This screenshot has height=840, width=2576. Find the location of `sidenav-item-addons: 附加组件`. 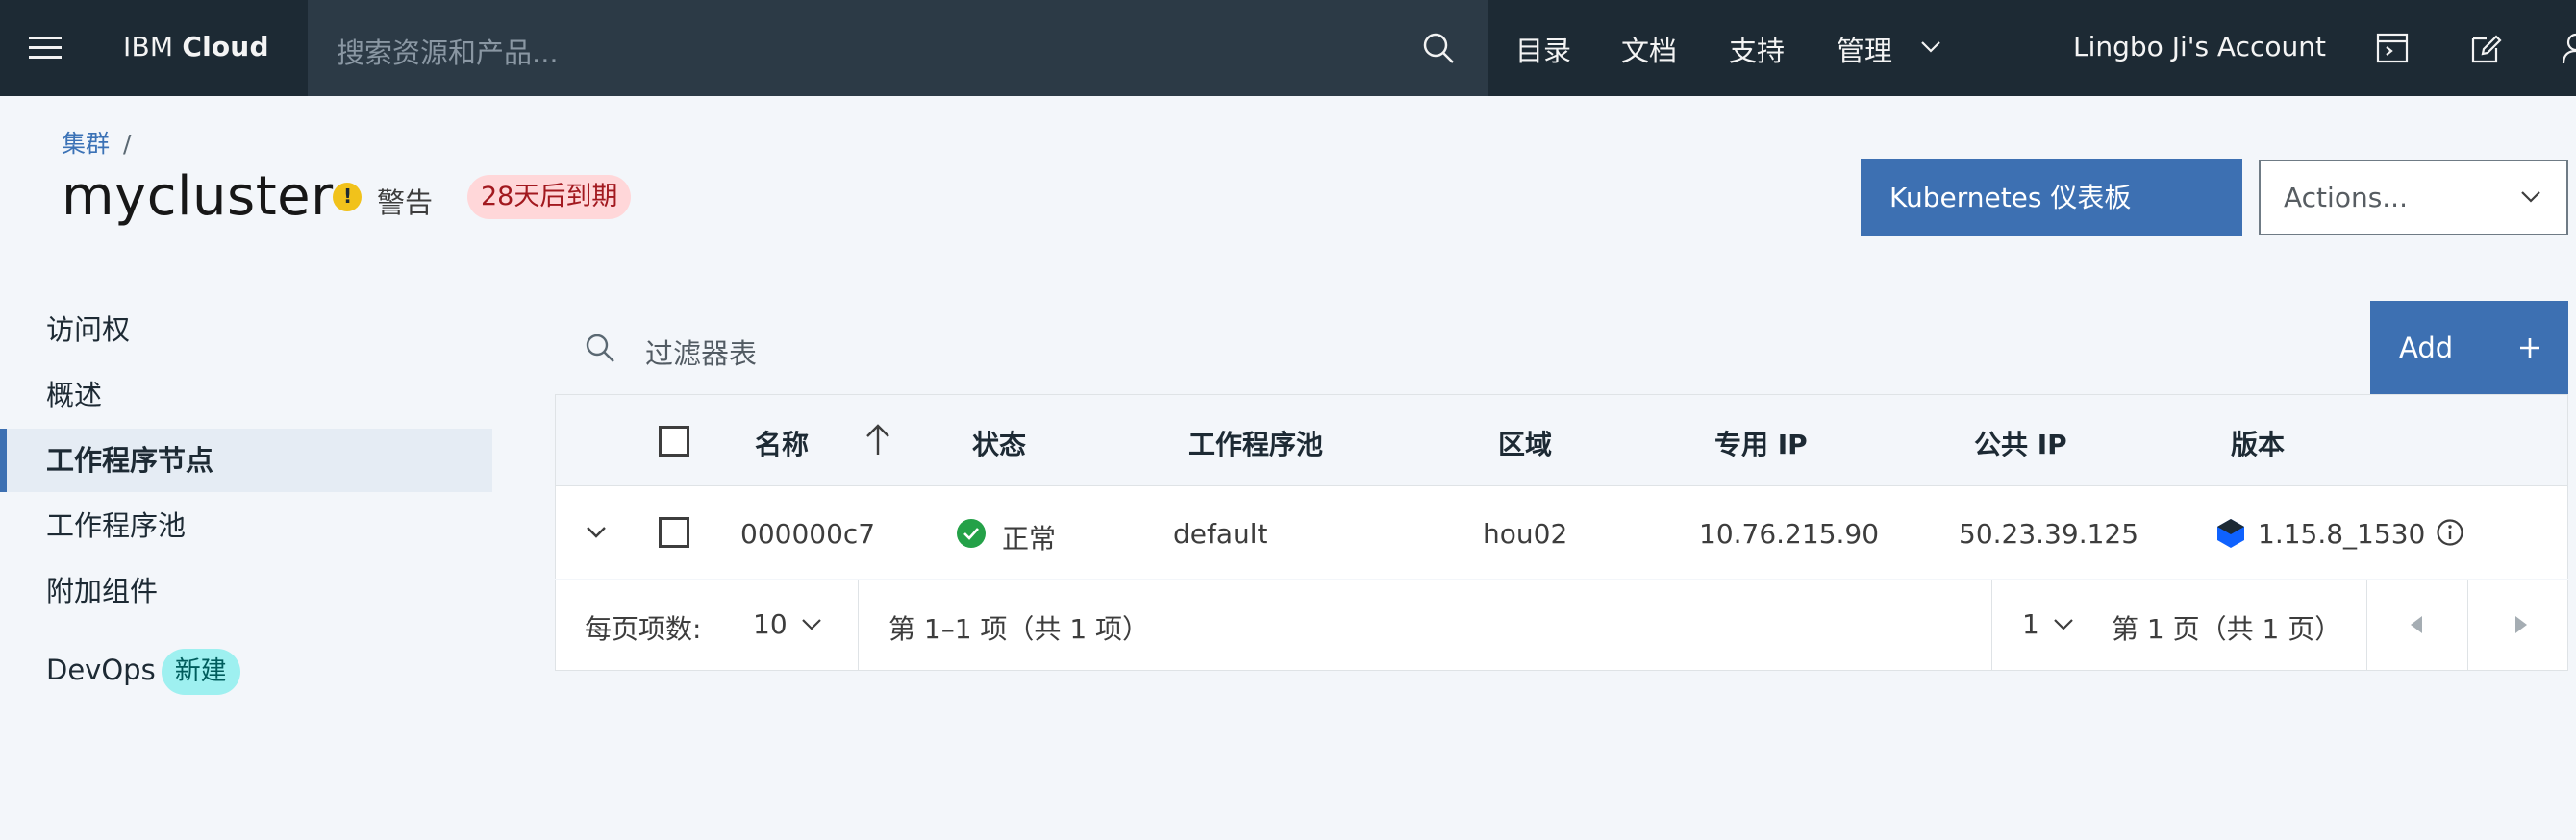

sidenav-item-addons: 附加组件 is located at coordinates (246, 591).